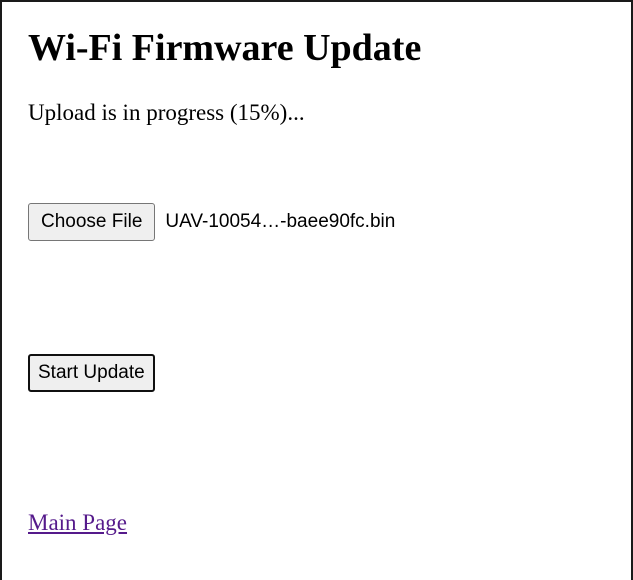 This screenshot has height=580, width=633. I want to click on choose-file-button: Choose File, so click(92, 222).